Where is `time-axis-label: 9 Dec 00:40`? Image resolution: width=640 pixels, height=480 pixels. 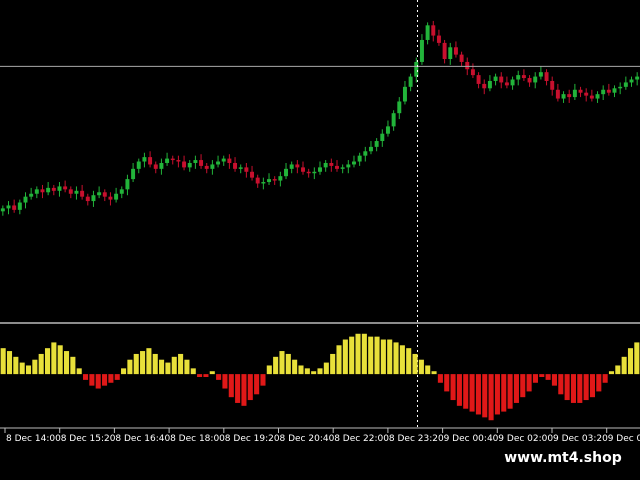
time-axis-label: 9 Dec 00:40 is located at coordinates (471, 439).